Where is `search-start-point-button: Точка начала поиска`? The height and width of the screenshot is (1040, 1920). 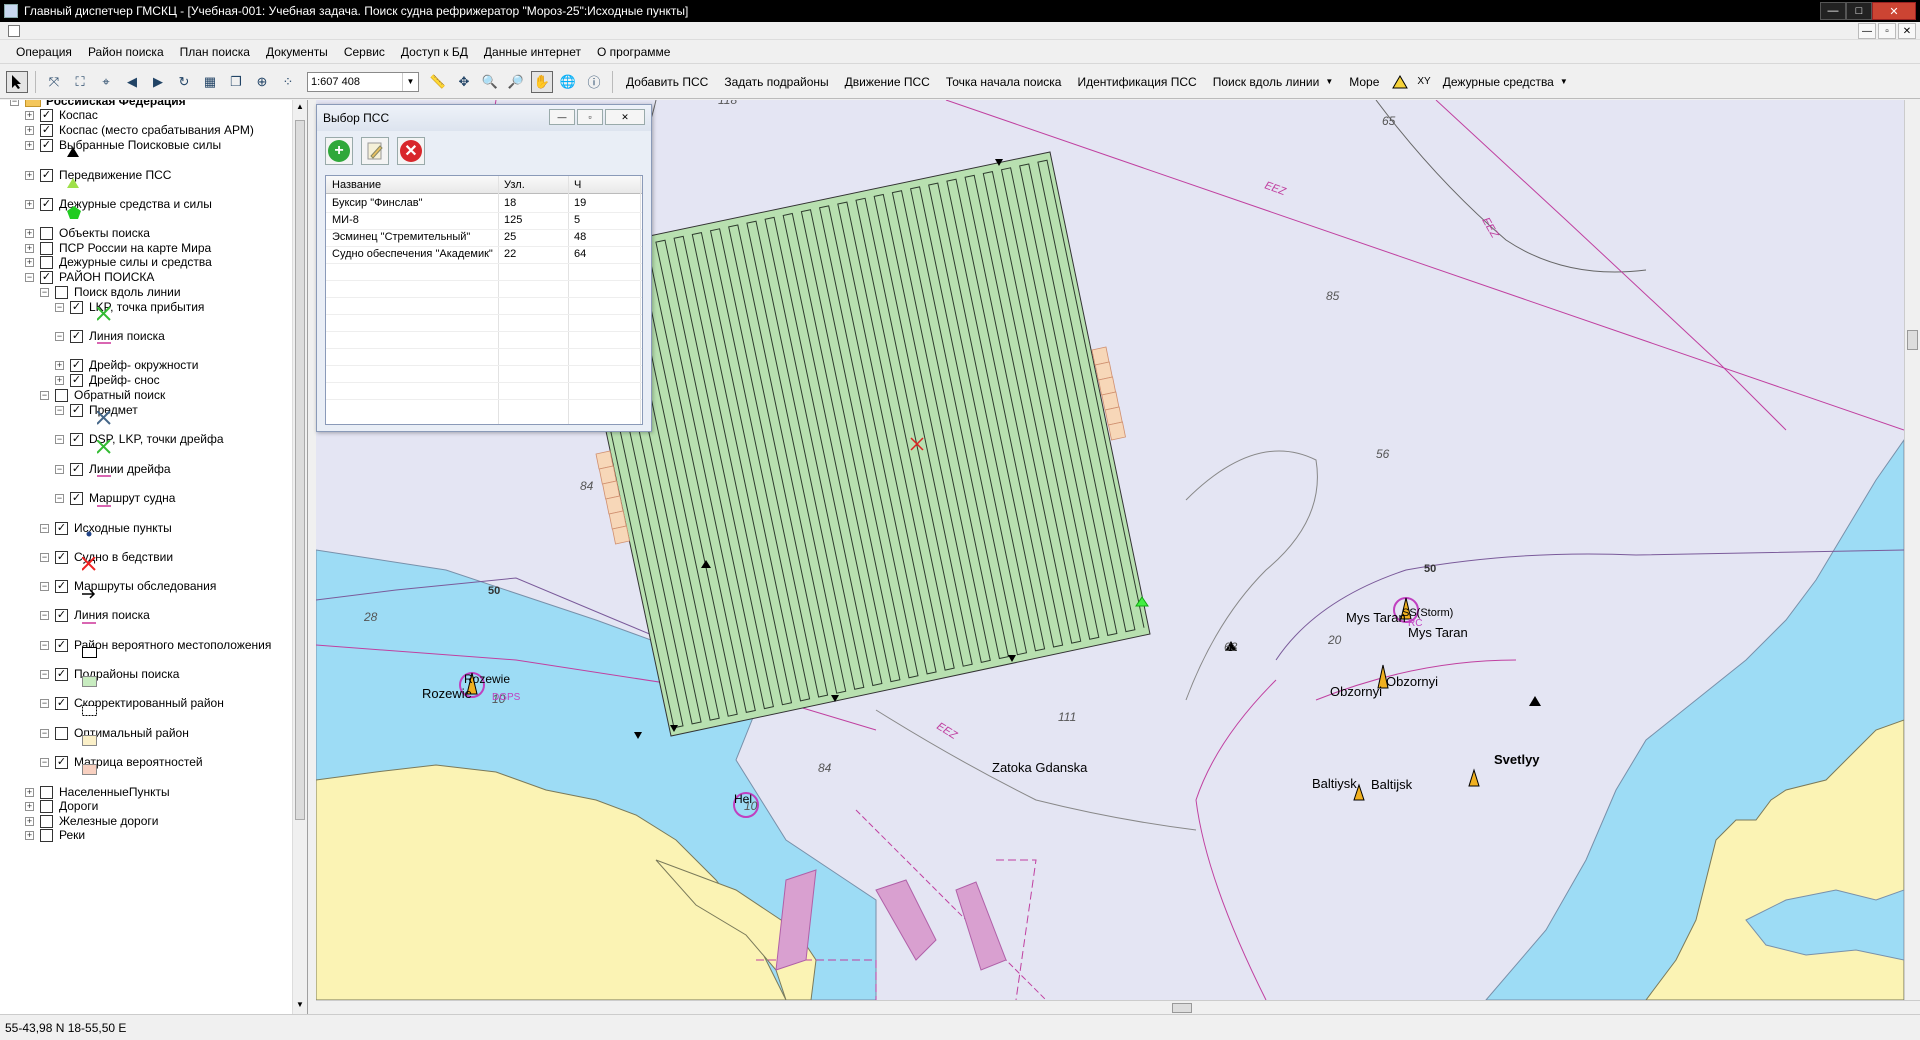
search-start-point-button: Точка начала поиска is located at coordinates (1004, 82).